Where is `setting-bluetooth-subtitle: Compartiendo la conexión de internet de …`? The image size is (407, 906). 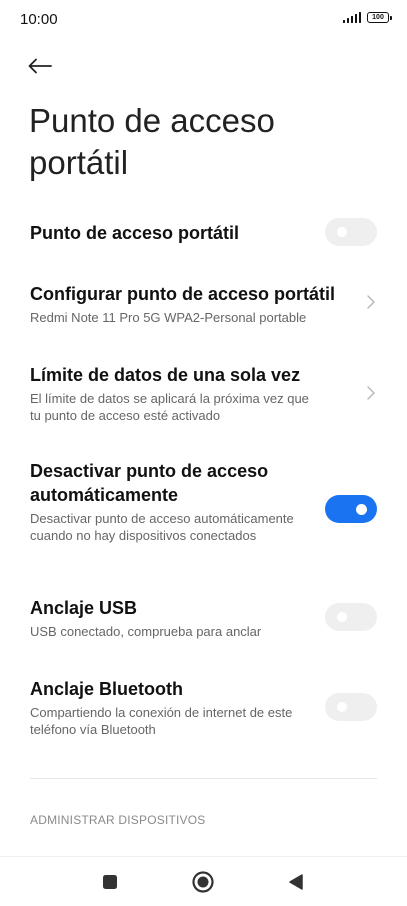 setting-bluetooth-subtitle: Compartiendo la conexión de internet de … is located at coordinates (161, 721).